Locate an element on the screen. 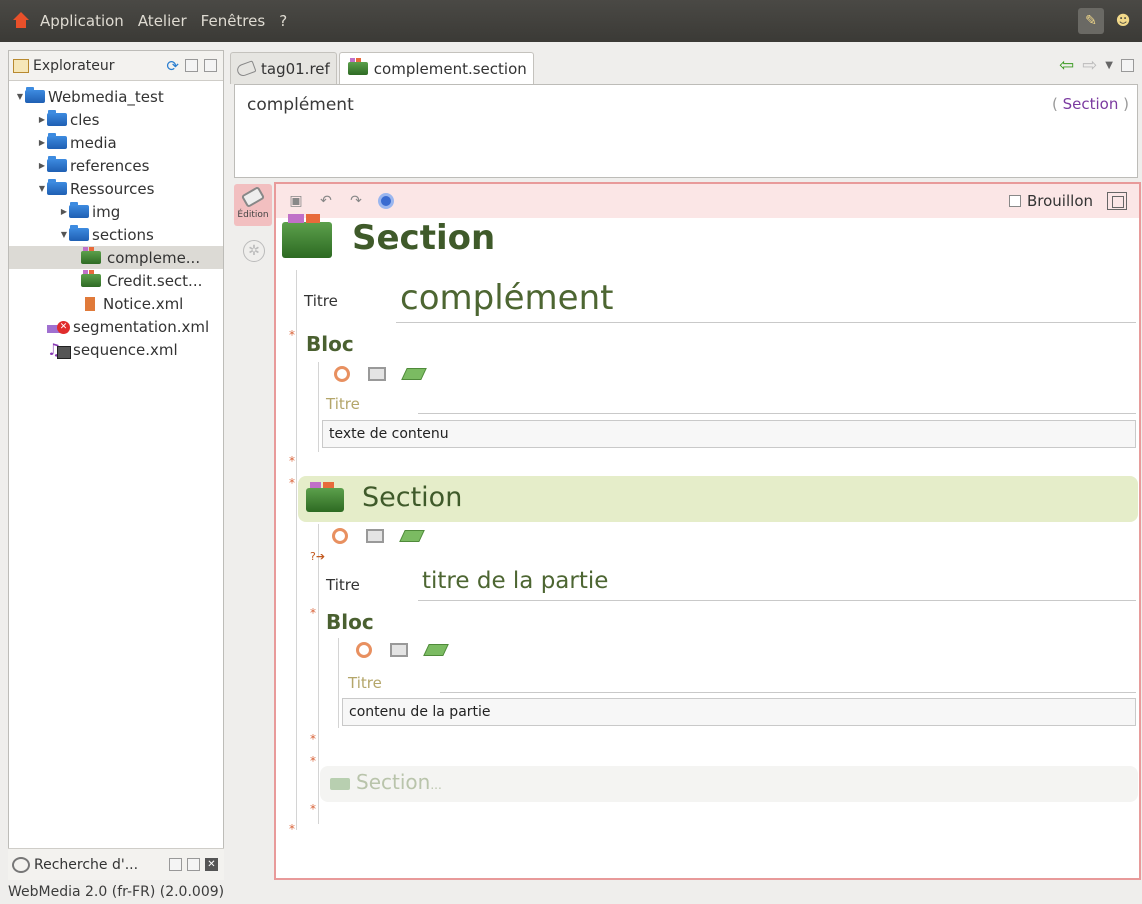 The height and width of the screenshot is (904, 1142). tree-item-label: Notice.xml is located at coordinates (143, 303).